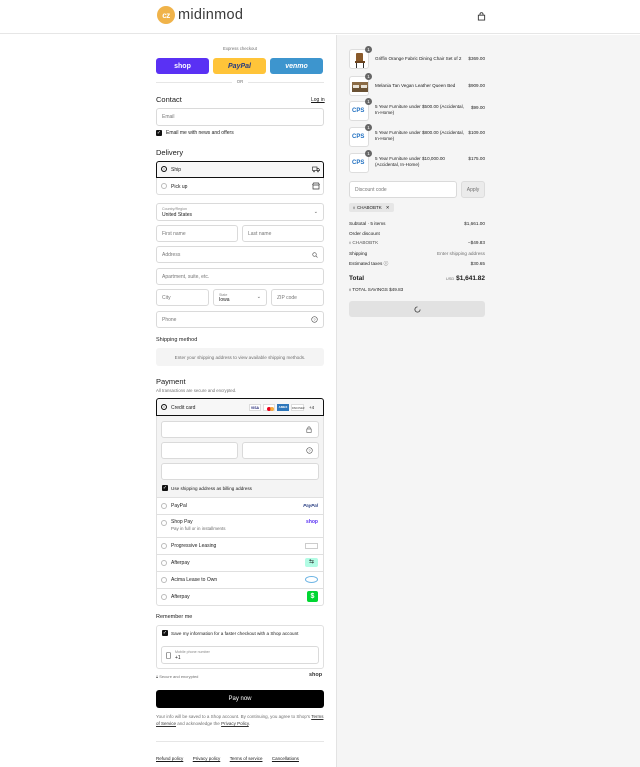  I want to click on zip-field: ZIP code, so click(297, 297).